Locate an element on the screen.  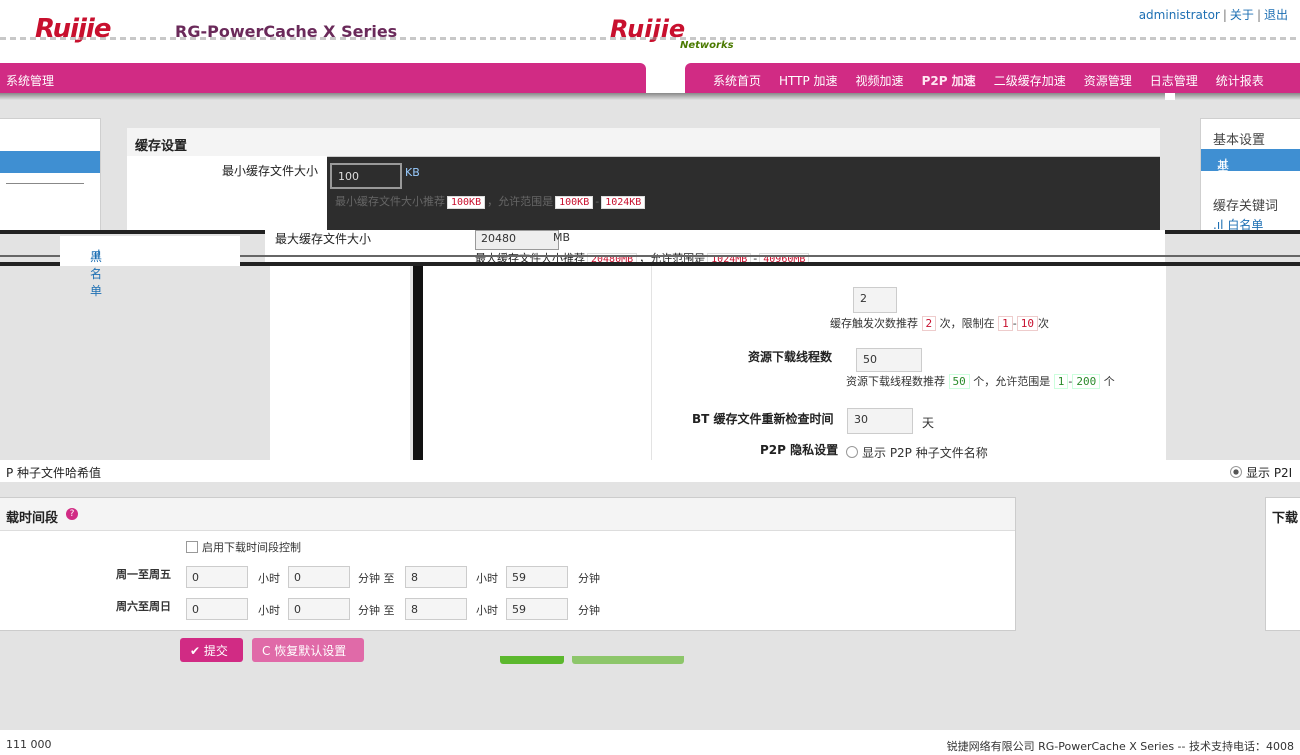
threads-label: 资源下载线程数 is located at coordinates (790, 357).